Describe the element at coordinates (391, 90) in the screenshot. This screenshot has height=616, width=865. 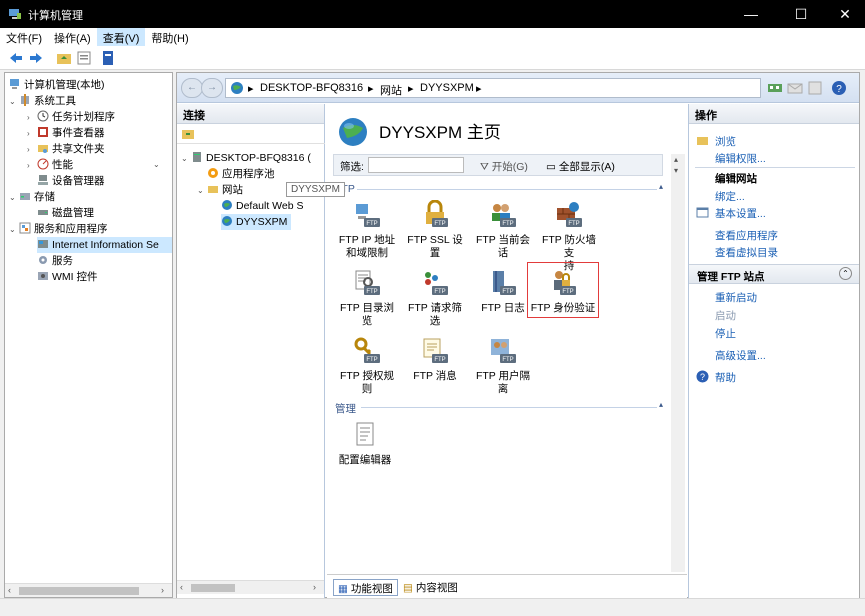
I see `breadcrumb-sites: 网站` at that location.